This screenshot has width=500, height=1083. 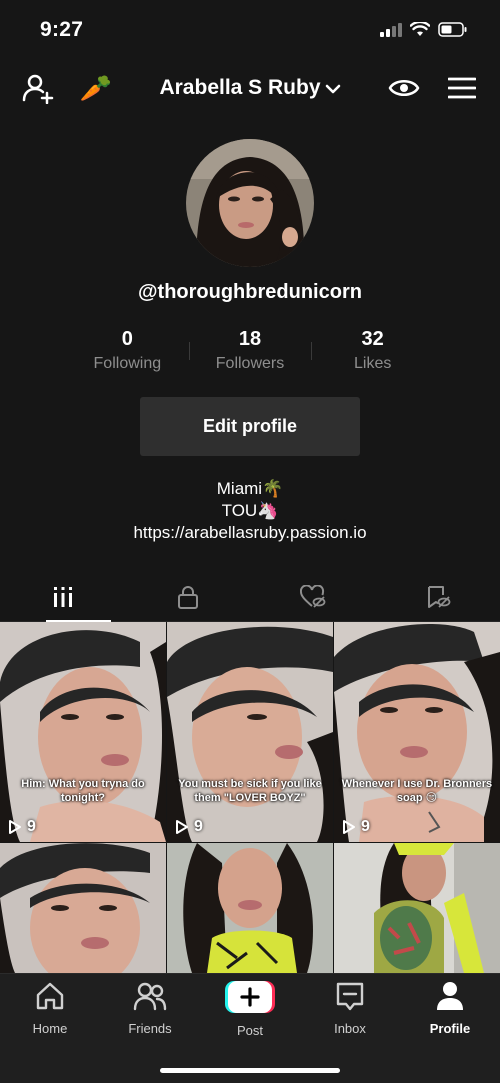 What do you see at coordinates (250, 203) in the screenshot?
I see `avatar` at bounding box center [250, 203].